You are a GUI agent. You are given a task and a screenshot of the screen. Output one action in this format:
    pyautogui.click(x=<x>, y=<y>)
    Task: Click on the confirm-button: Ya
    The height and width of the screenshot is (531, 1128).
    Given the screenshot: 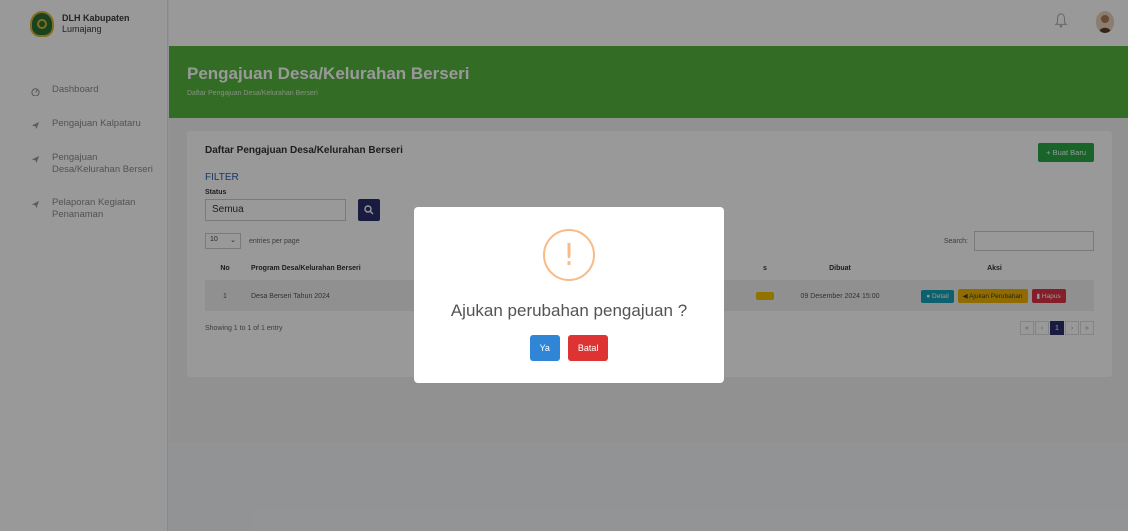 What is the action you would take?
    pyautogui.click(x=544, y=348)
    